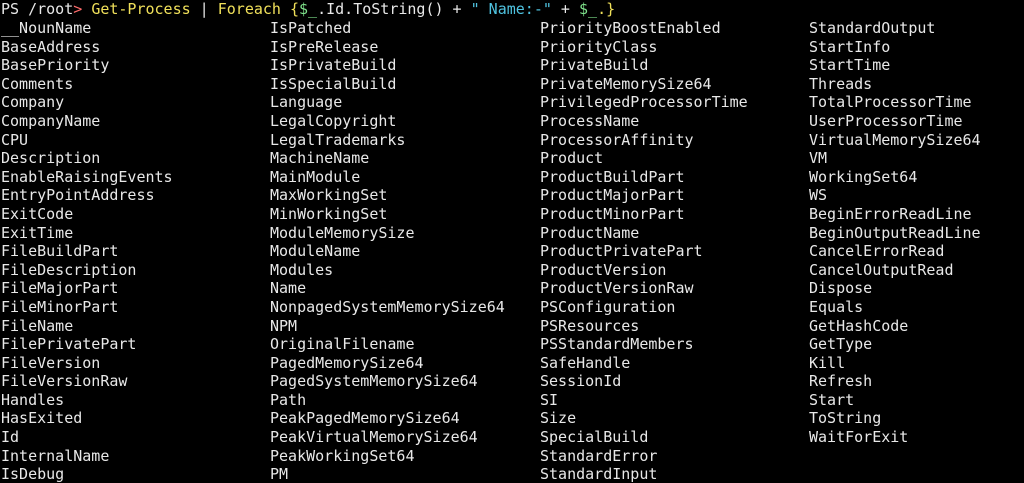  I want to click on completion-item: Dispose, so click(841, 288).